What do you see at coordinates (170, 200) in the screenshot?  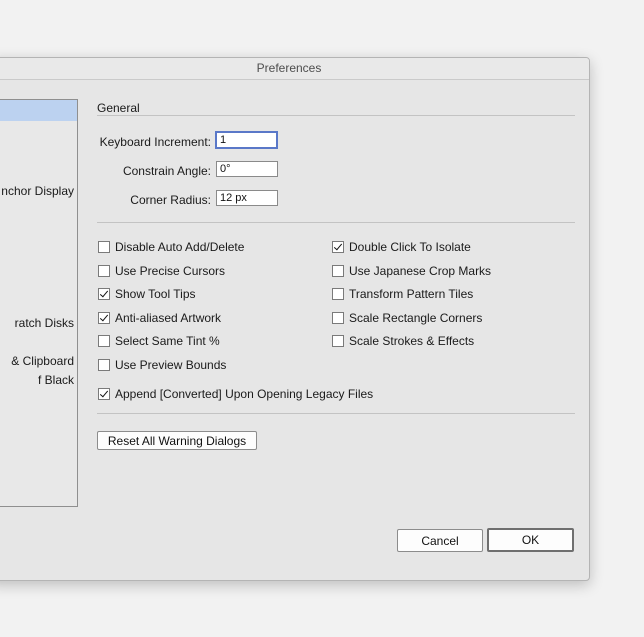 I see `corner-radius-label: Corner Radius:` at bounding box center [170, 200].